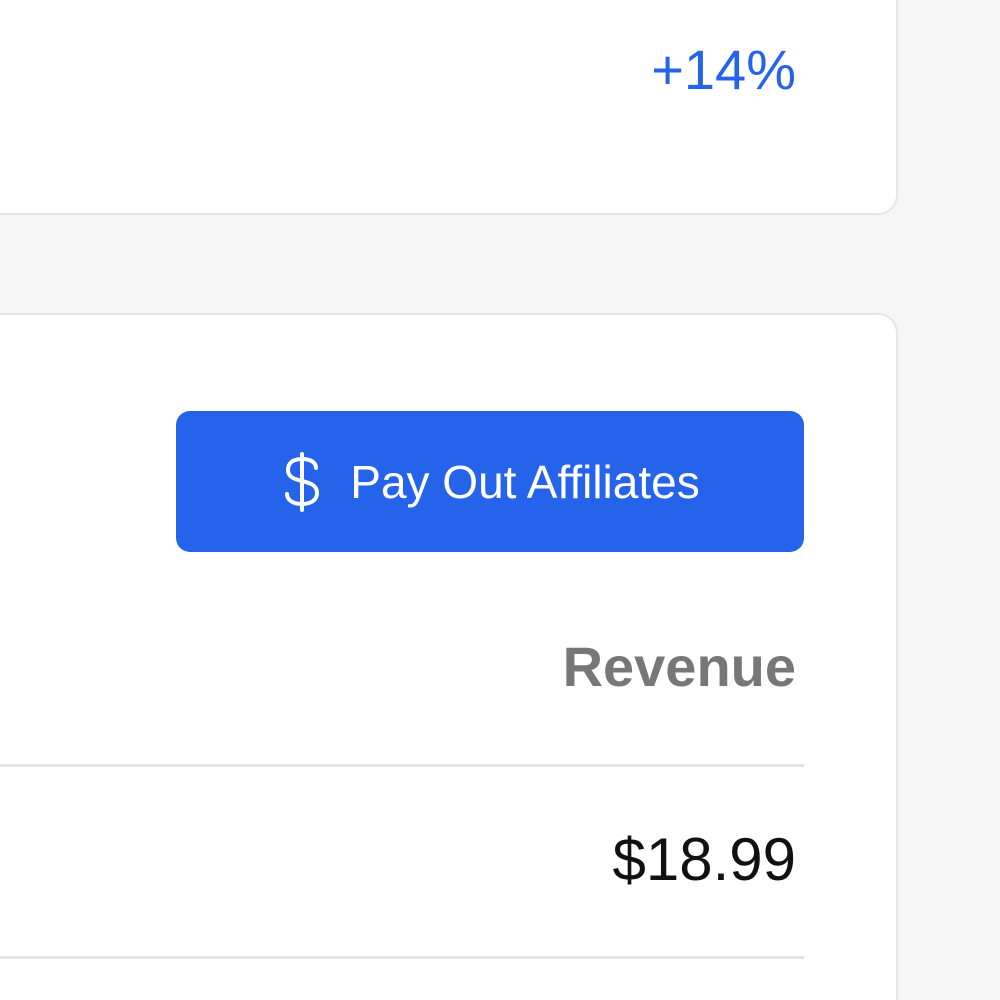  I want to click on pay-out-affiliates-button: Pay Out Affiliates, so click(490, 481).